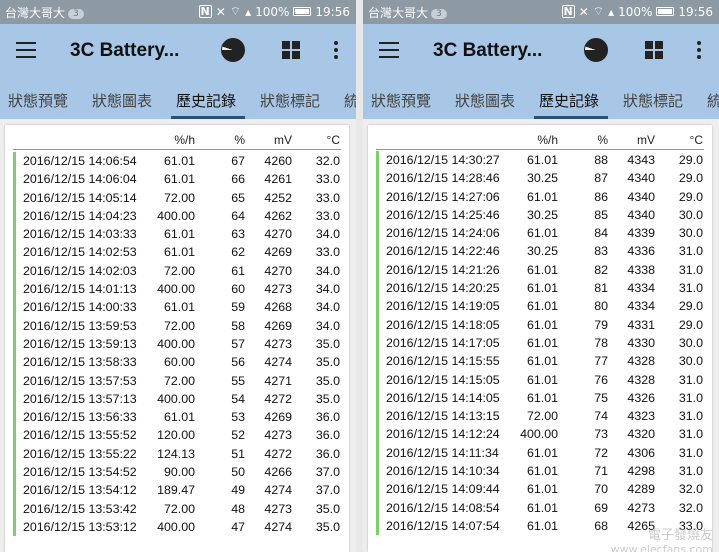  What do you see at coordinates (302, 11) in the screenshot?
I see `battery-icon` at bounding box center [302, 11].